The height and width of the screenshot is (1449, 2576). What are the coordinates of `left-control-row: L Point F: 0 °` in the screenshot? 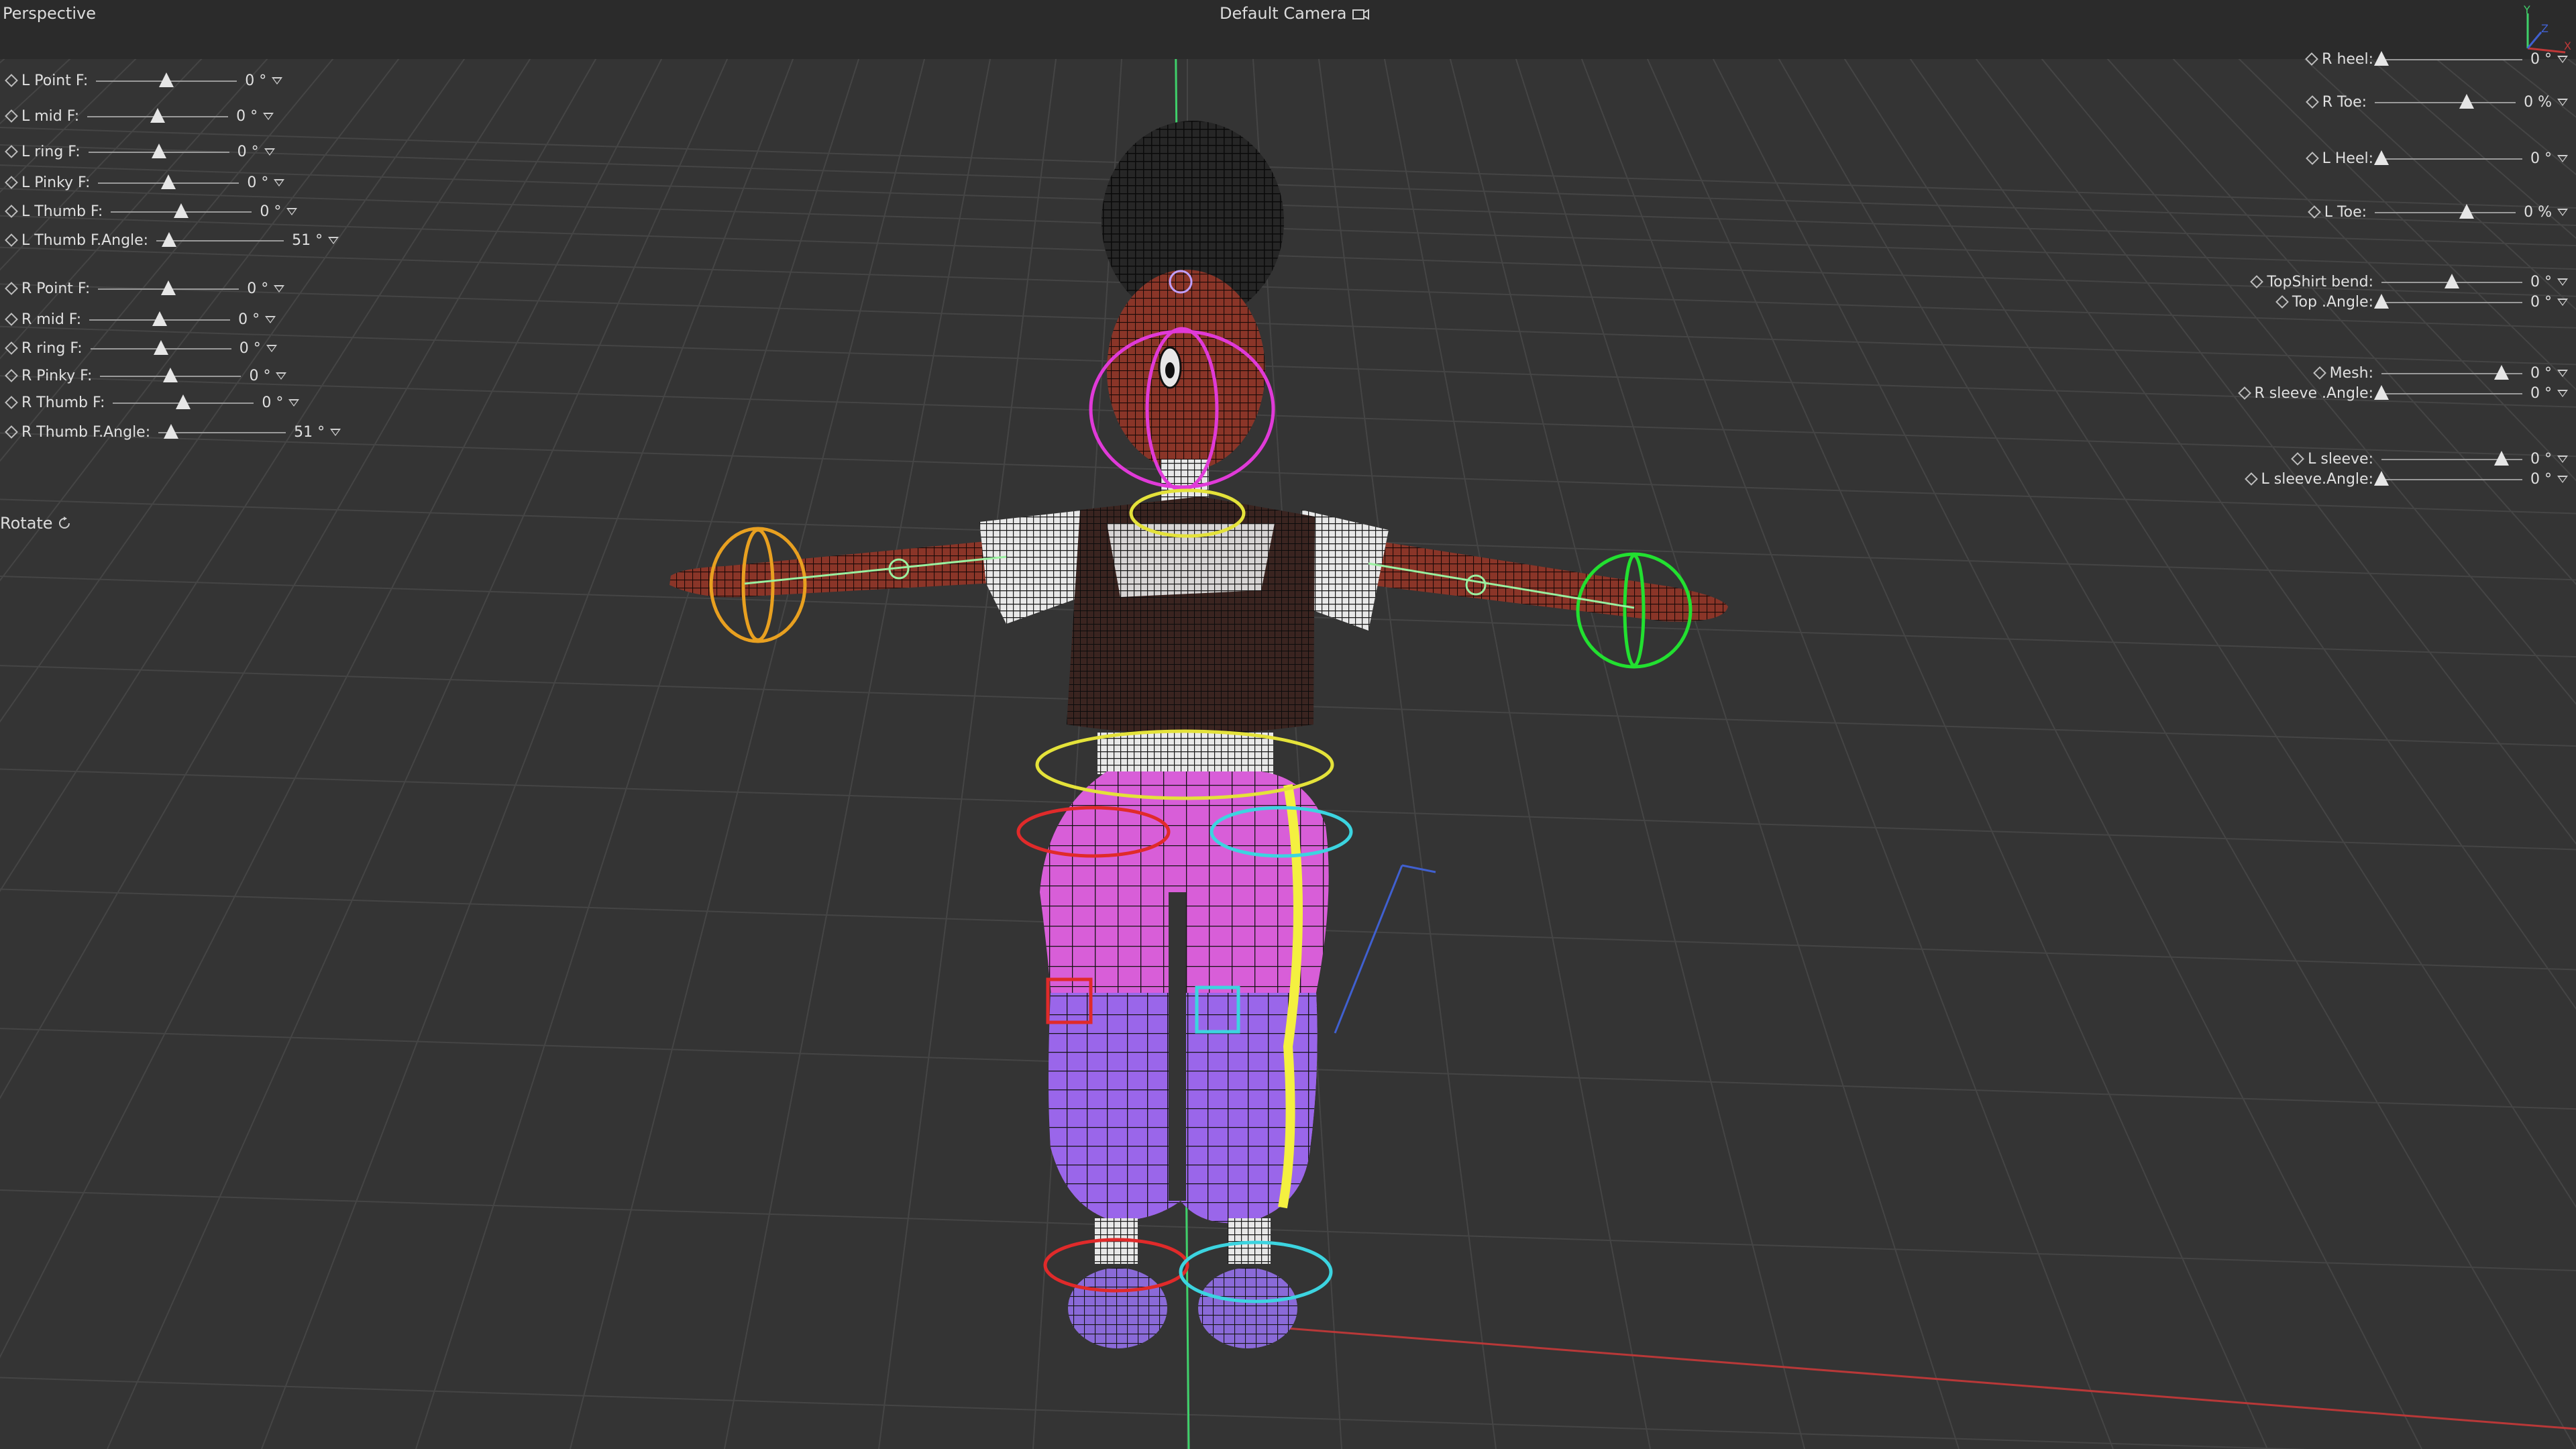 It's located at (143, 80).